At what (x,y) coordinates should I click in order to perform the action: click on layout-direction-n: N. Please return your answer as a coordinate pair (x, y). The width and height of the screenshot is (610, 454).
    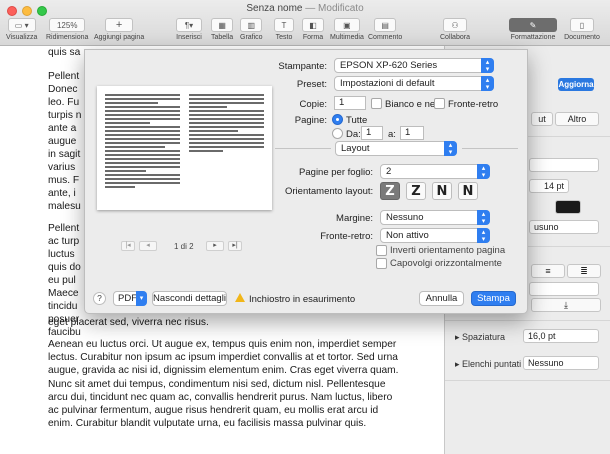
    Looking at the image, I should click on (442, 191).